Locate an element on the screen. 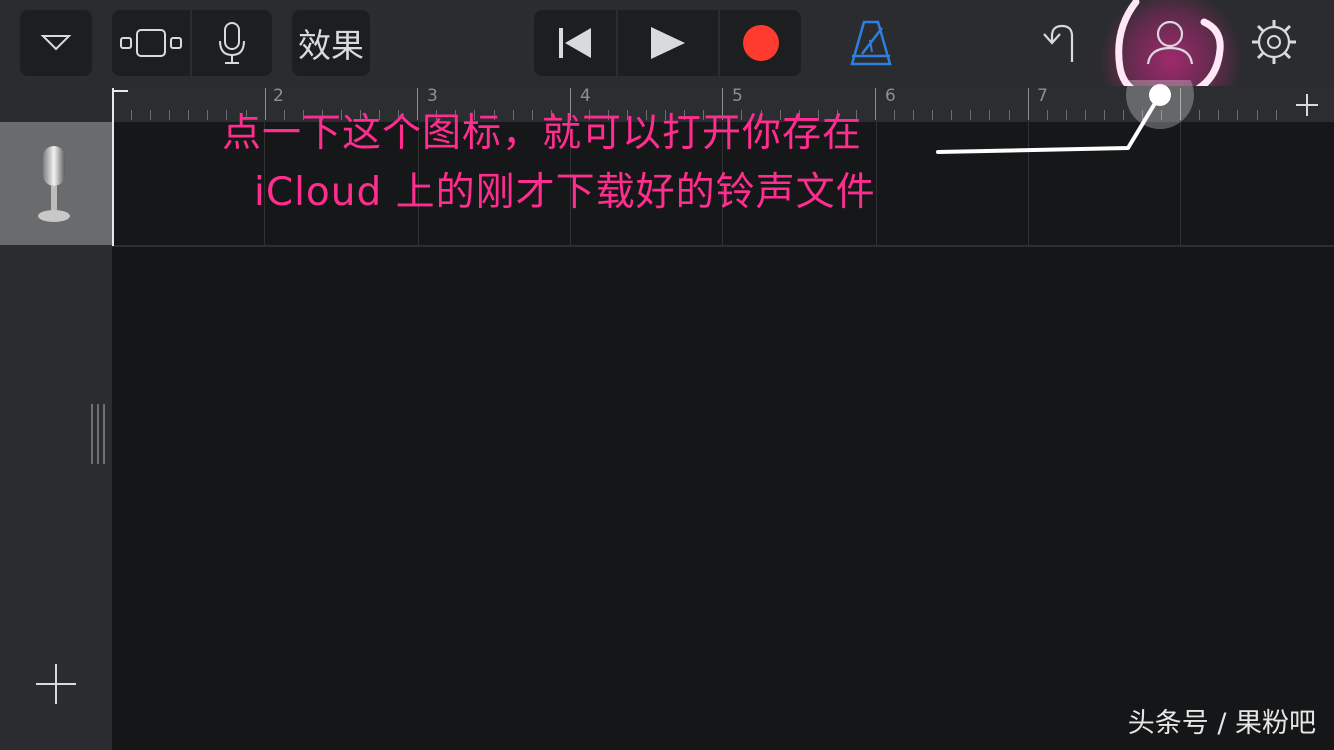  play-icon is located at coordinates (668, 43).